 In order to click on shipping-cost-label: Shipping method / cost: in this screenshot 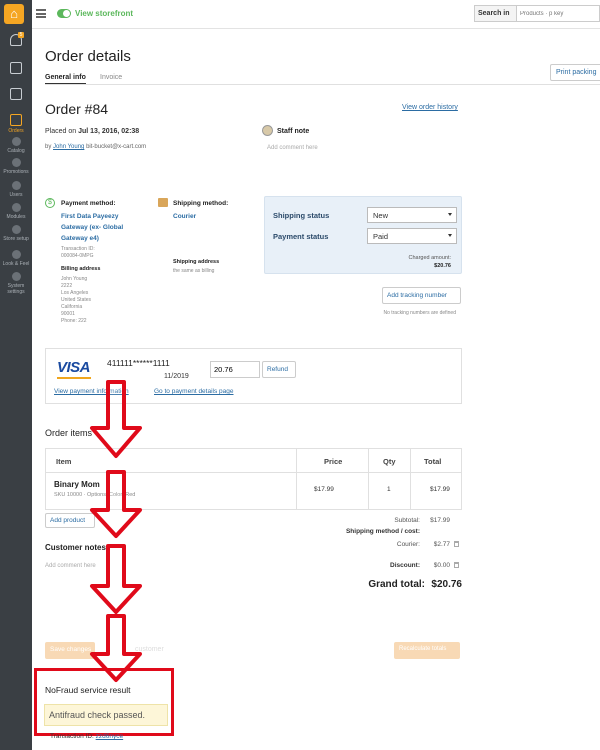, I will do `click(382, 531)`.